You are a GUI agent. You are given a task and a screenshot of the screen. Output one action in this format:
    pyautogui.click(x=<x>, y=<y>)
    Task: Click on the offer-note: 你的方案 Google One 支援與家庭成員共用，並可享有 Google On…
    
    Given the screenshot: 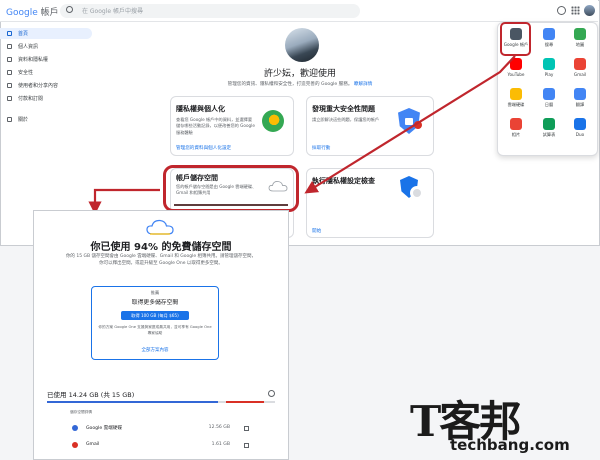 What is the action you would take?
    pyautogui.click(x=155, y=330)
    